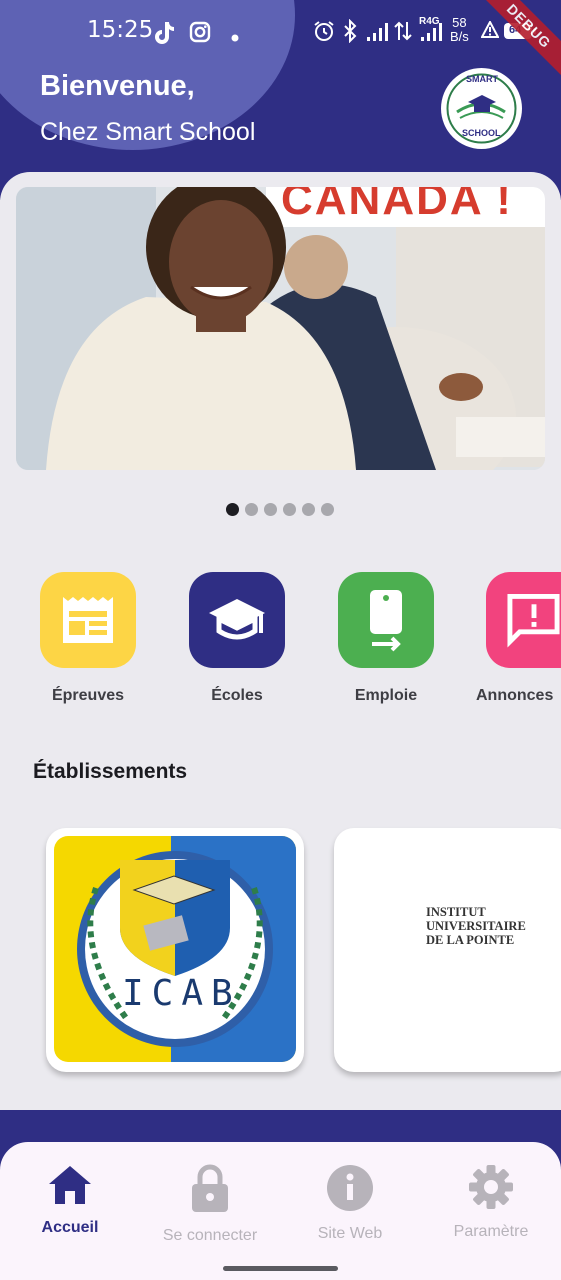 Image resolution: width=561 pixels, height=1280 pixels. What do you see at coordinates (459, 22) in the screenshot?
I see `net-speed-value: 58` at bounding box center [459, 22].